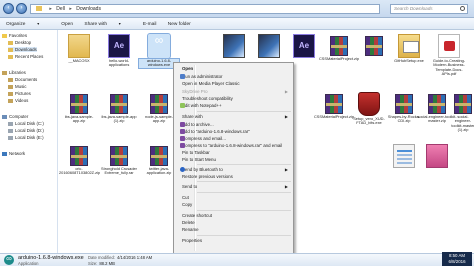 The width and height of the screenshot is (474, 266). Describe the element at coordinates (234, 76) in the screenshot. I see `menu-item-run-as-administrator: Run as administrator` at that location.